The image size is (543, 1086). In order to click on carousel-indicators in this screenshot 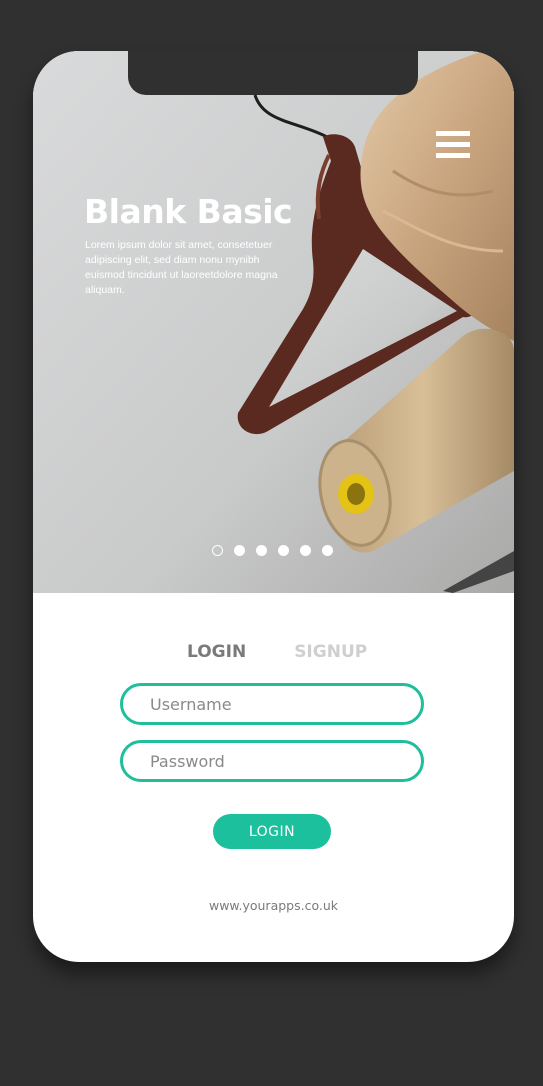, I will do `click(272, 550)`.